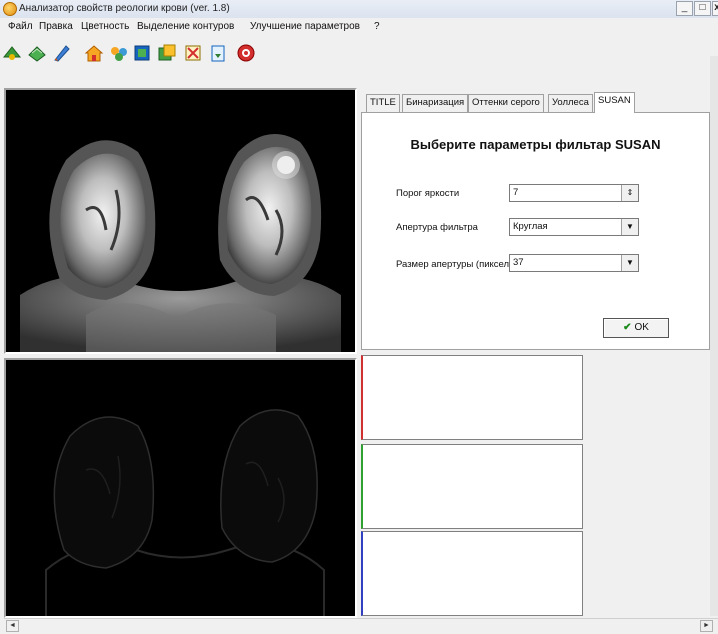 The height and width of the screenshot is (634, 718). Describe the element at coordinates (10, 9) in the screenshot. I see `app-icon` at that location.